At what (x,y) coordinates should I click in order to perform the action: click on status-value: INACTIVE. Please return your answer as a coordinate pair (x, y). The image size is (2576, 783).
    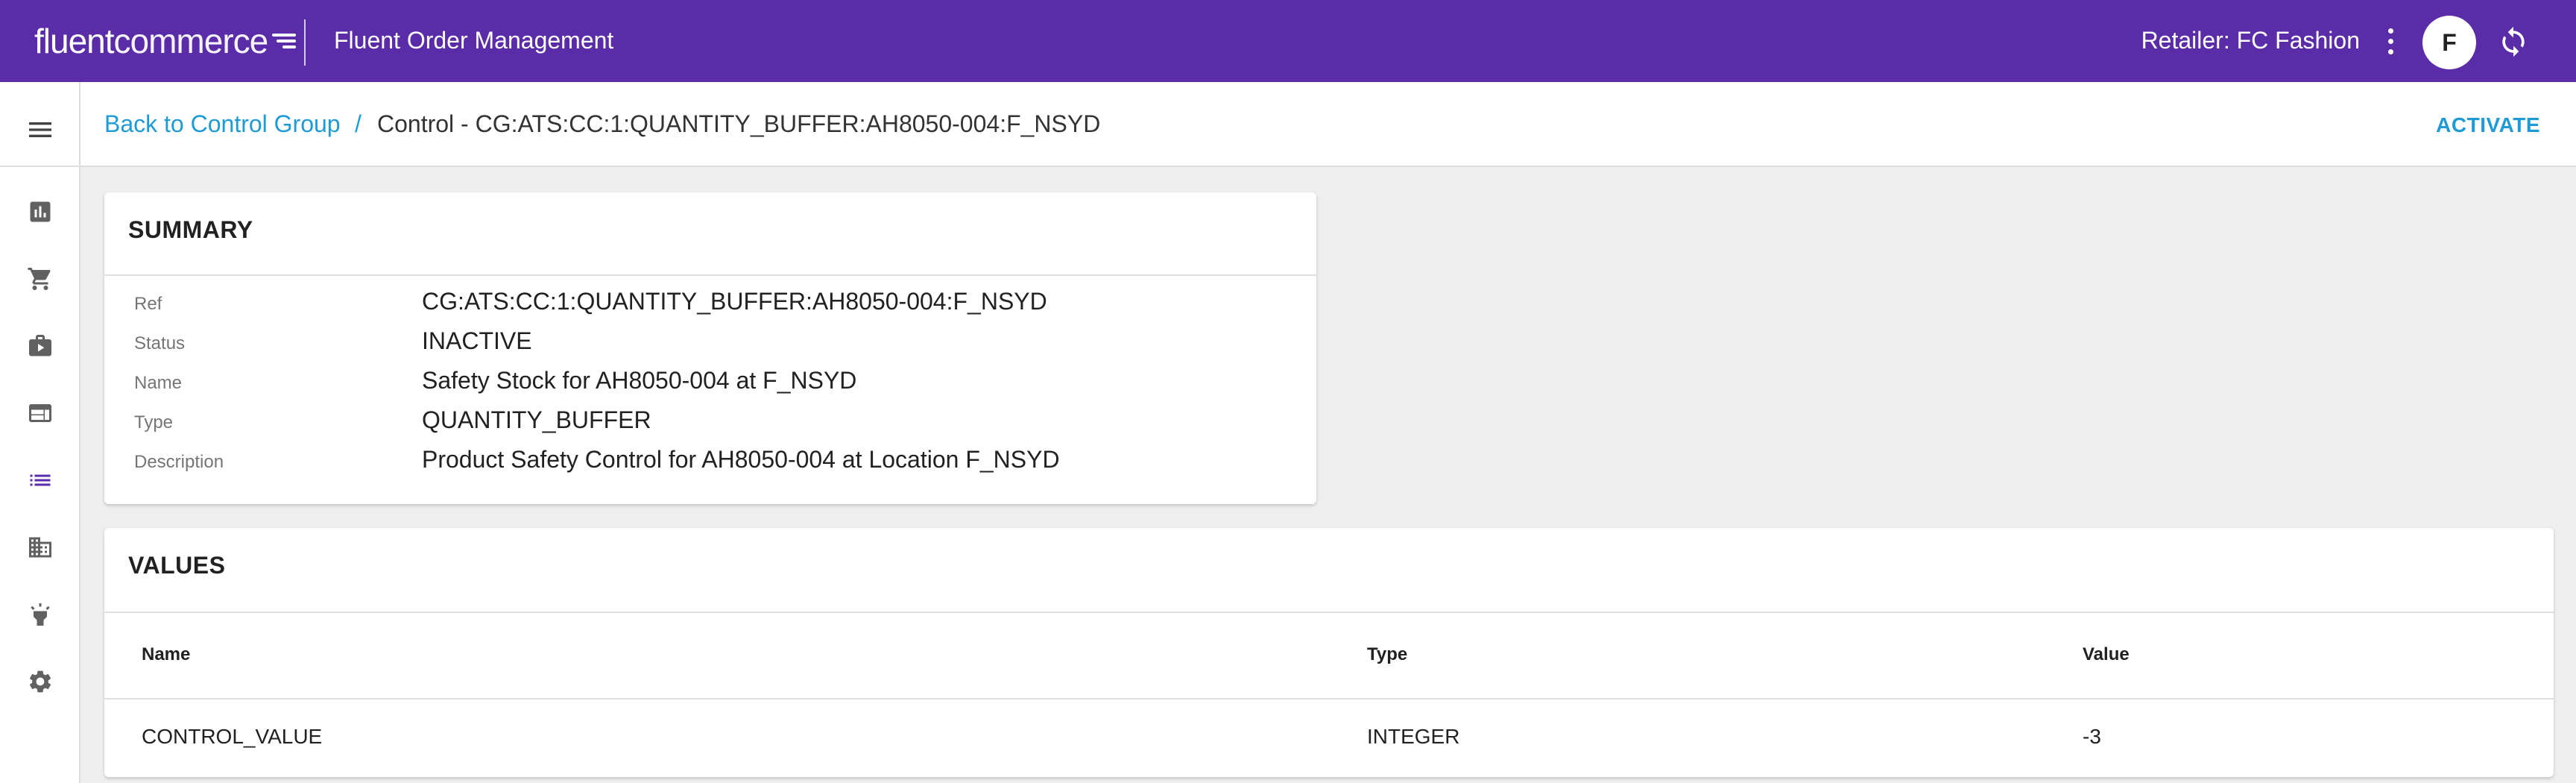
    Looking at the image, I should click on (477, 340).